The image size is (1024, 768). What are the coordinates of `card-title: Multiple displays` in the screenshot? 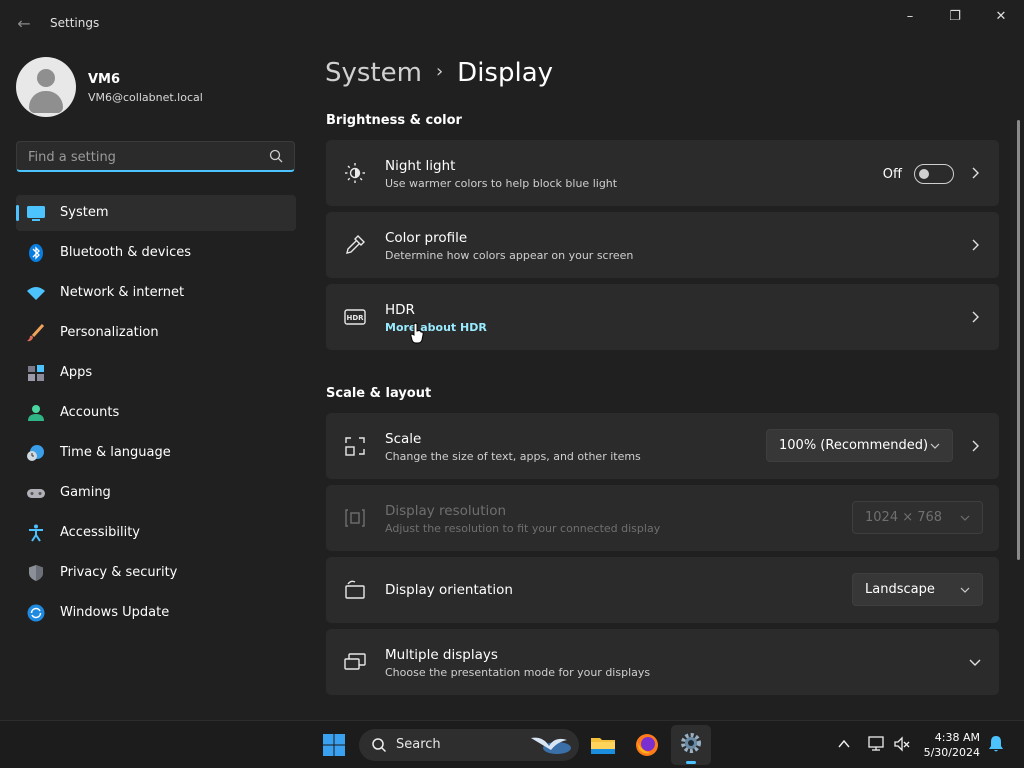 It's located at (441, 655).